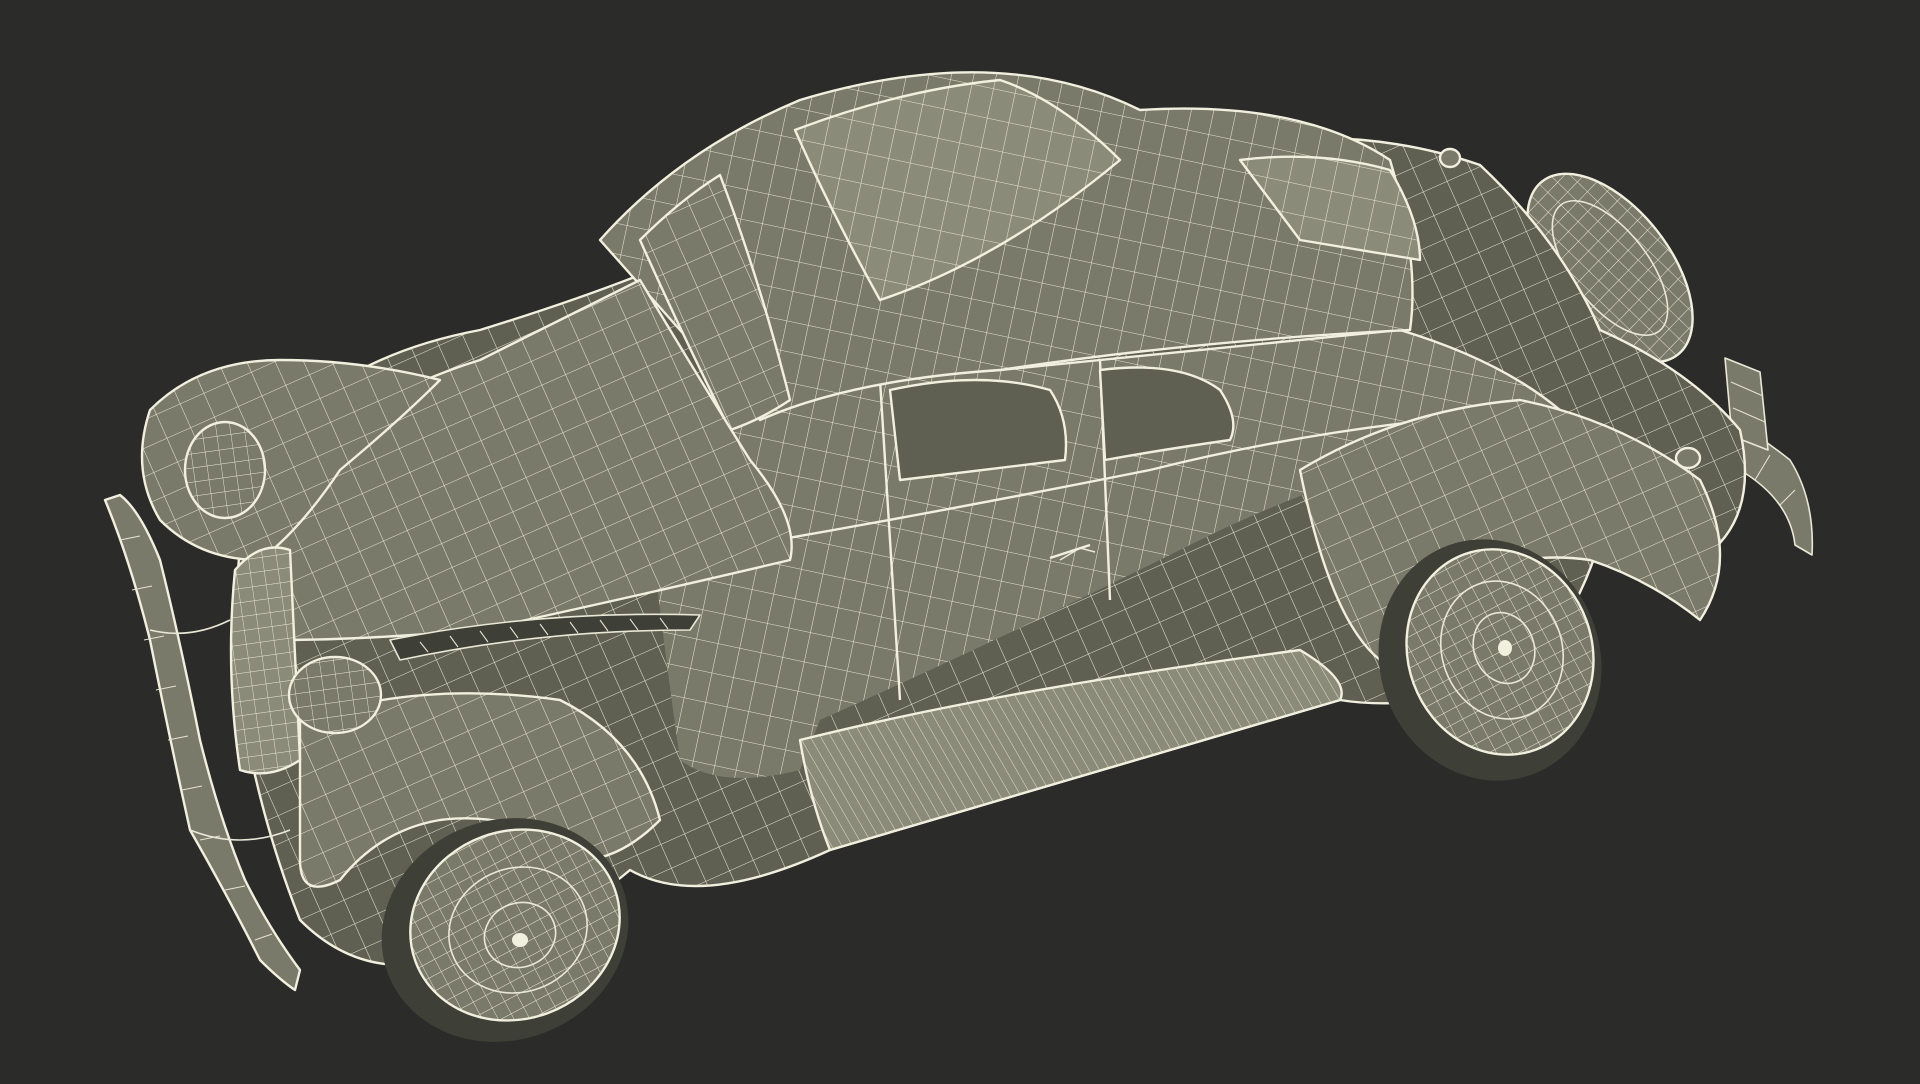 The image size is (1920, 1084). What do you see at coordinates (225, 470) in the screenshot?
I see `headlight-left` at bounding box center [225, 470].